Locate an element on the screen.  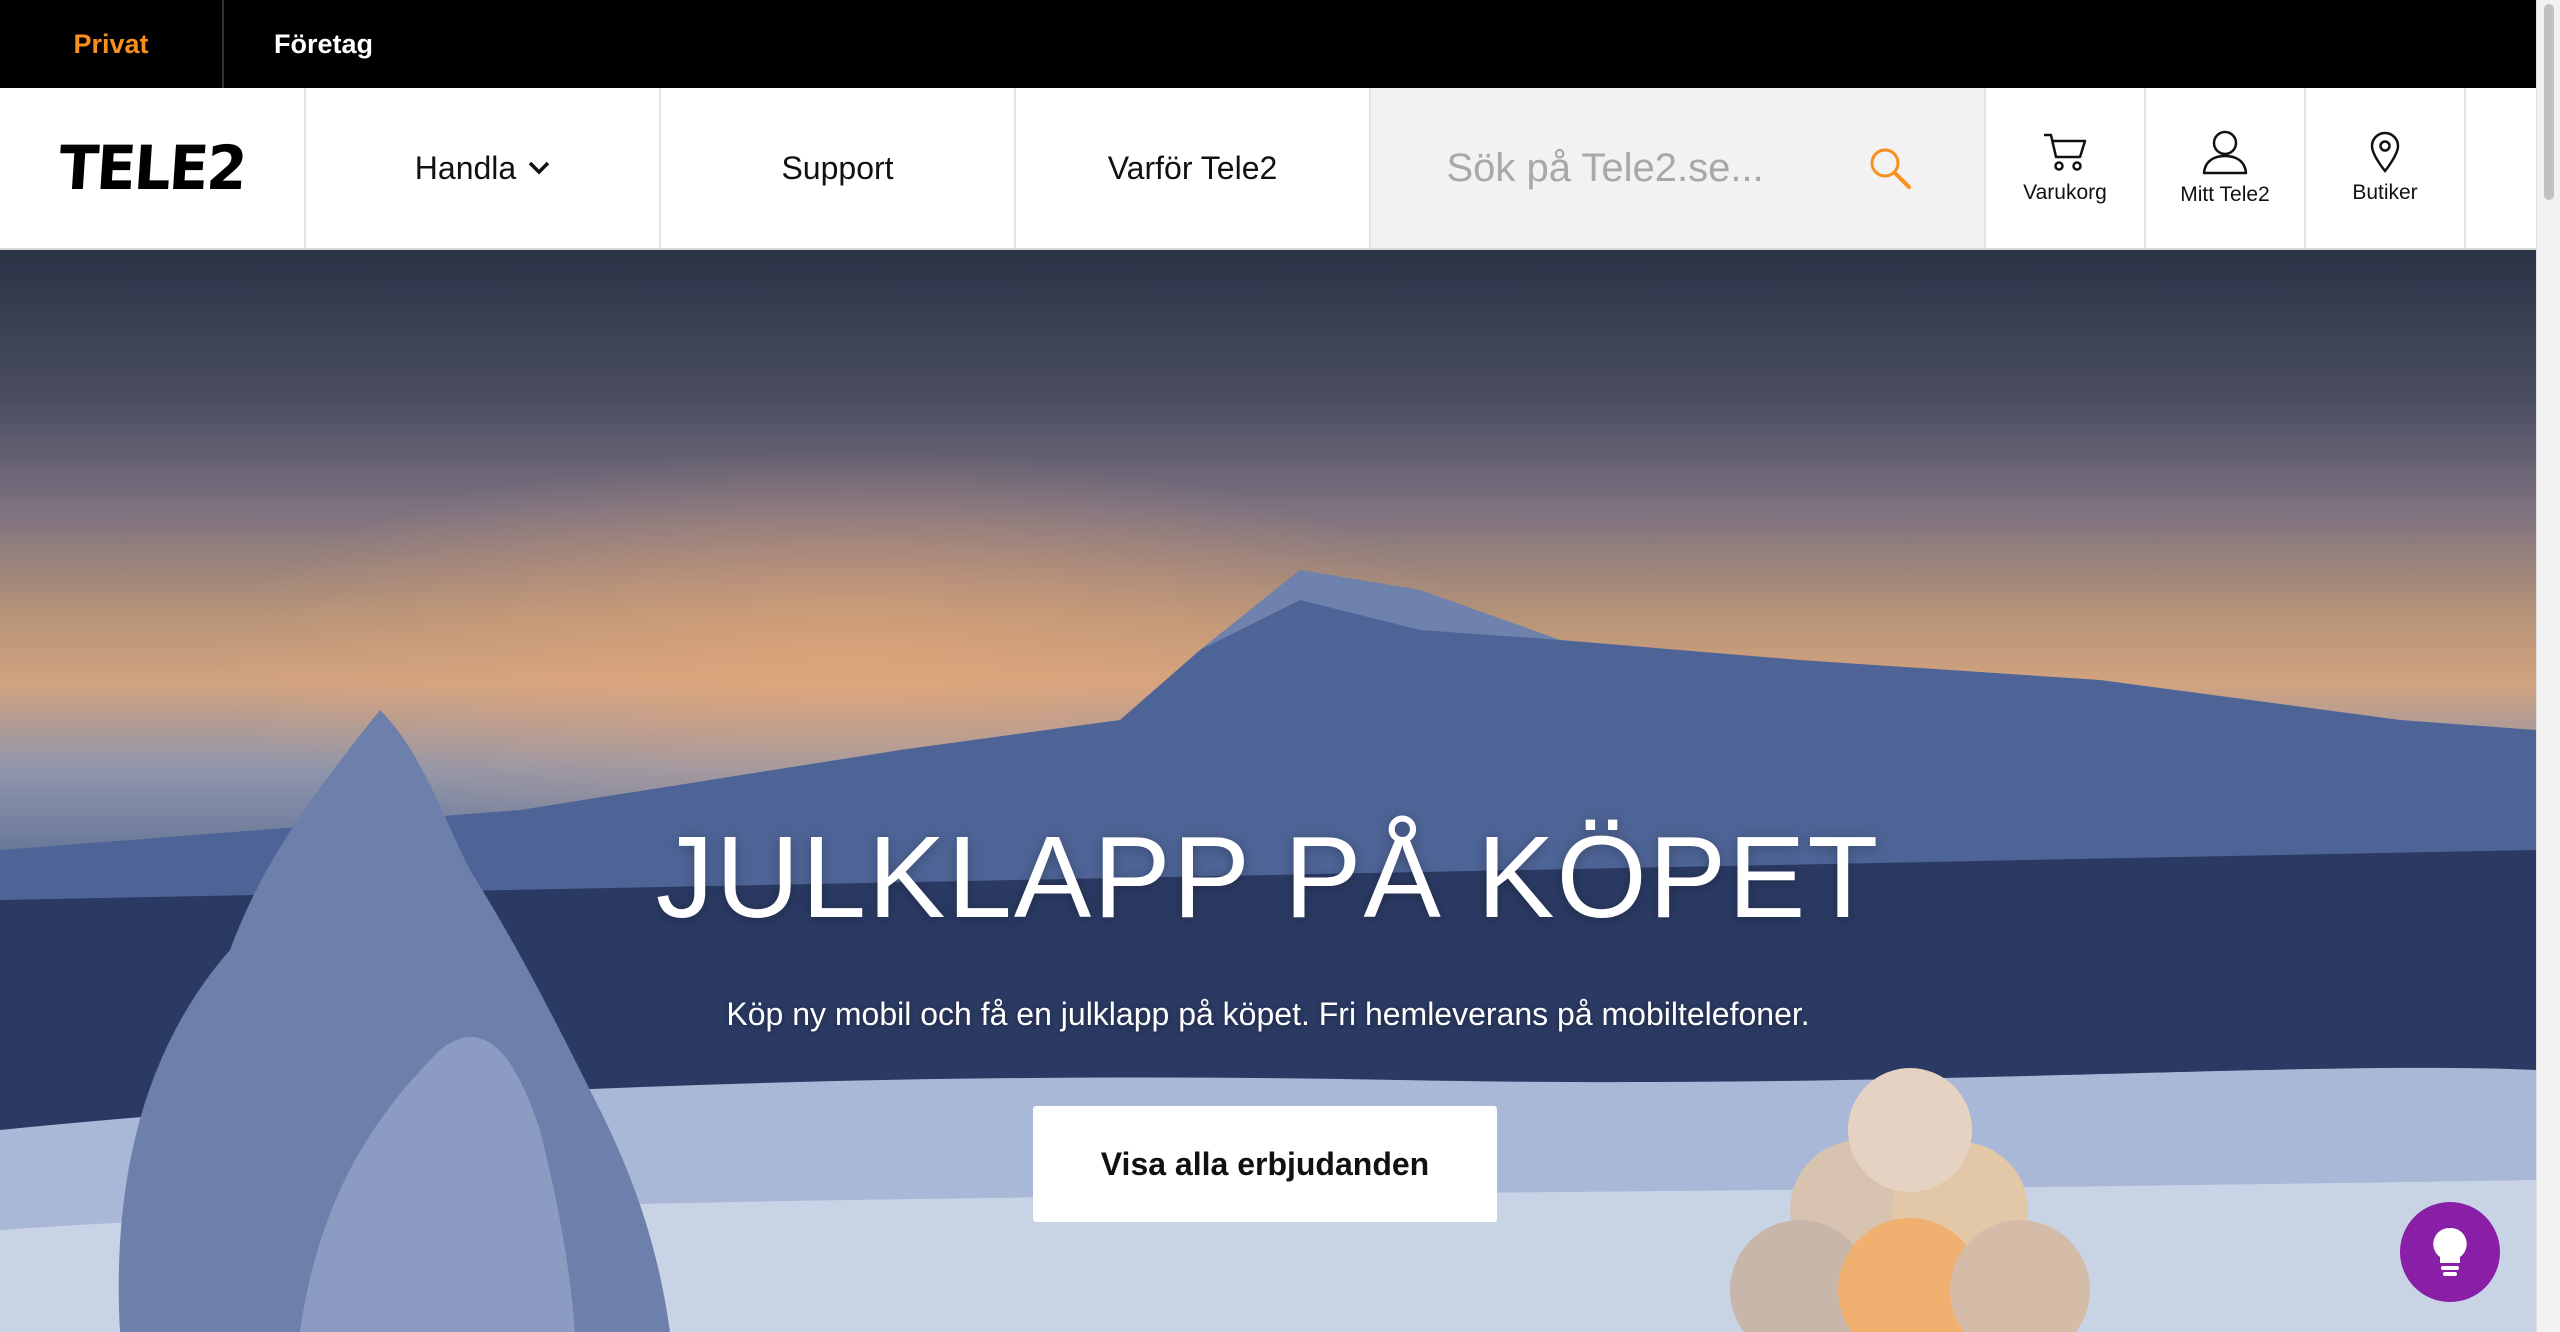
account-button: Mitt Tele2 is located at coordinates (2226, 168).